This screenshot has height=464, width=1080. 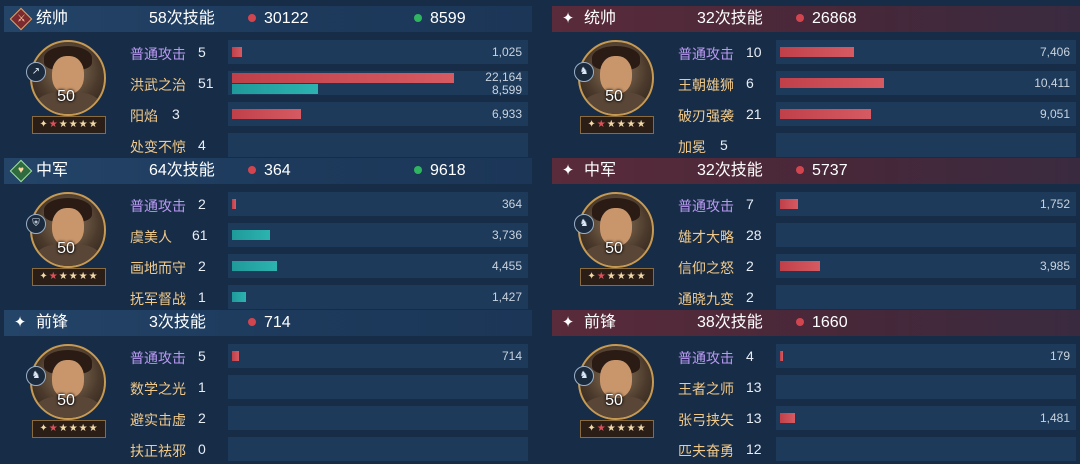 What do you see at coordinates (874, 449) in the screenshot?
I see `skill-row: 匹夫奋勇 12` at bounding box center [874, 449].